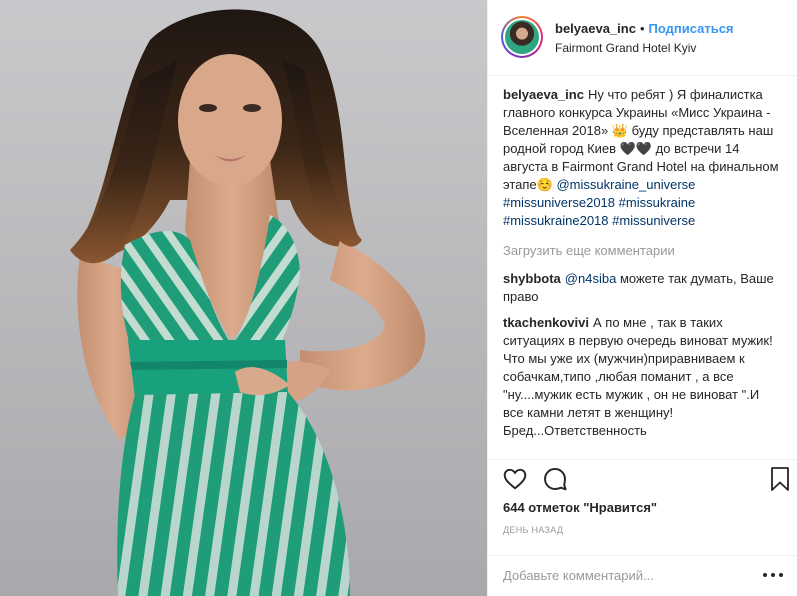 The width and height of the screenshot is (797, 596). I want to click on header-username: belyaeva_inc, so click(595, 28).